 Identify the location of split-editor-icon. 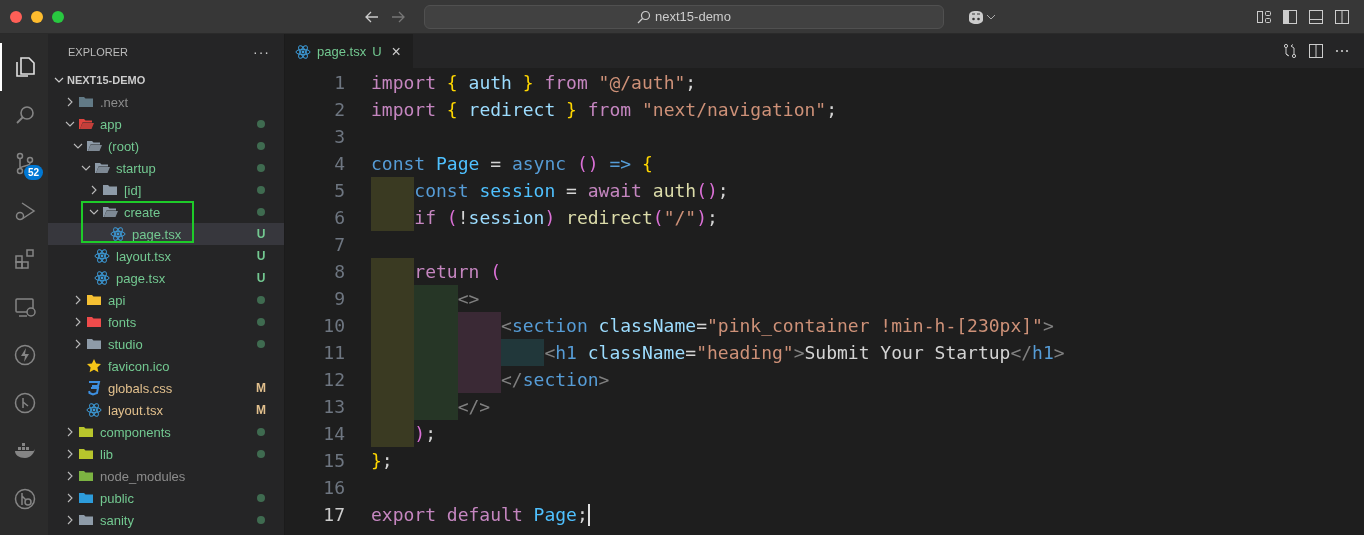
(1316, 51).